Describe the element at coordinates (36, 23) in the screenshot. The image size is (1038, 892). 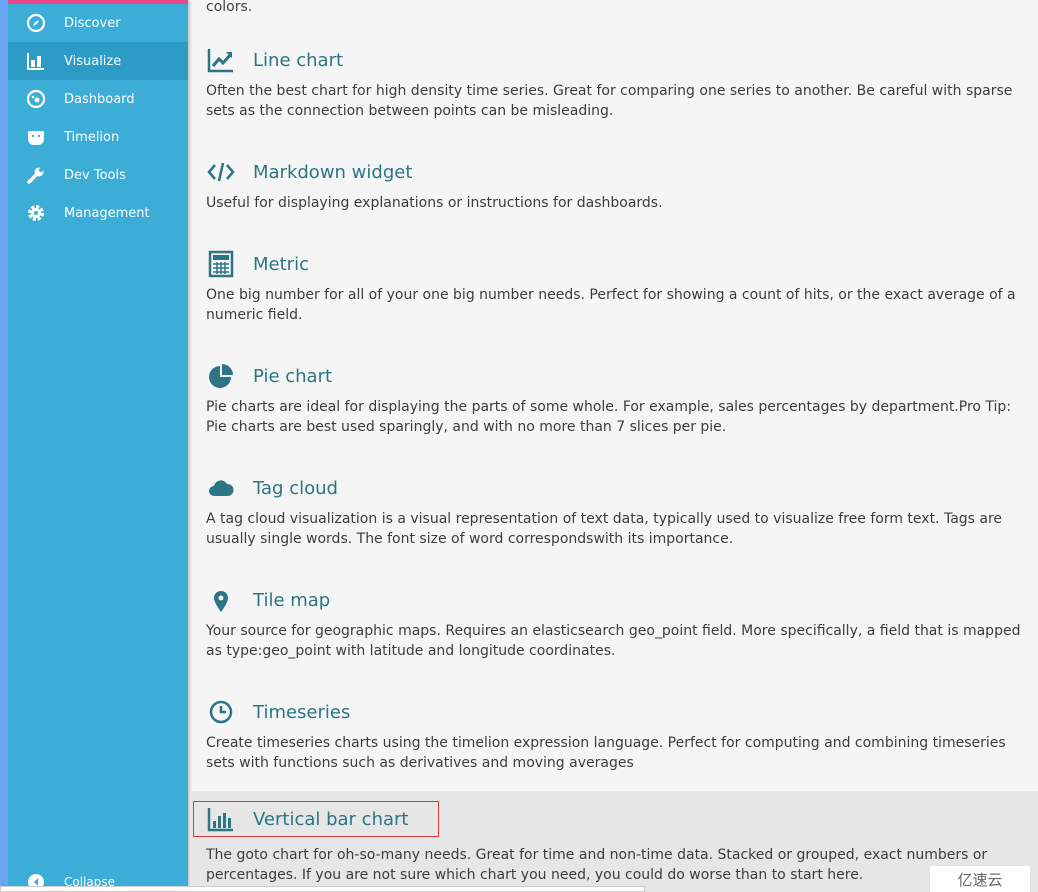
I see `compass-icon` at that location.